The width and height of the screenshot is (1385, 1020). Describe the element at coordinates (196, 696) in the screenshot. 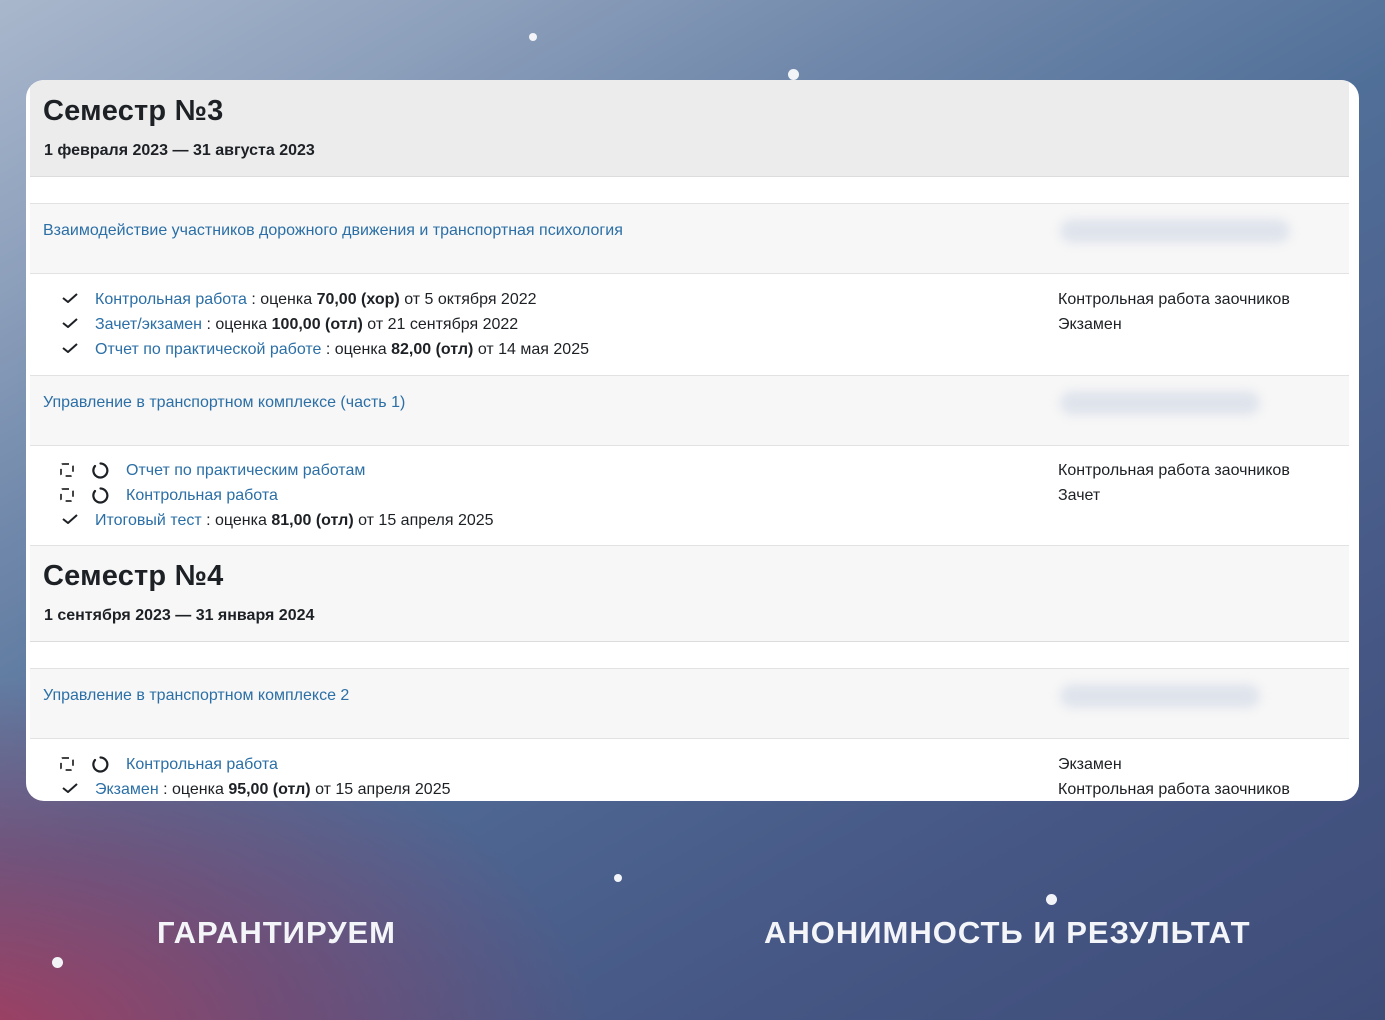

I see `course-link: Управление в транспортном комплексе 2` at that location.